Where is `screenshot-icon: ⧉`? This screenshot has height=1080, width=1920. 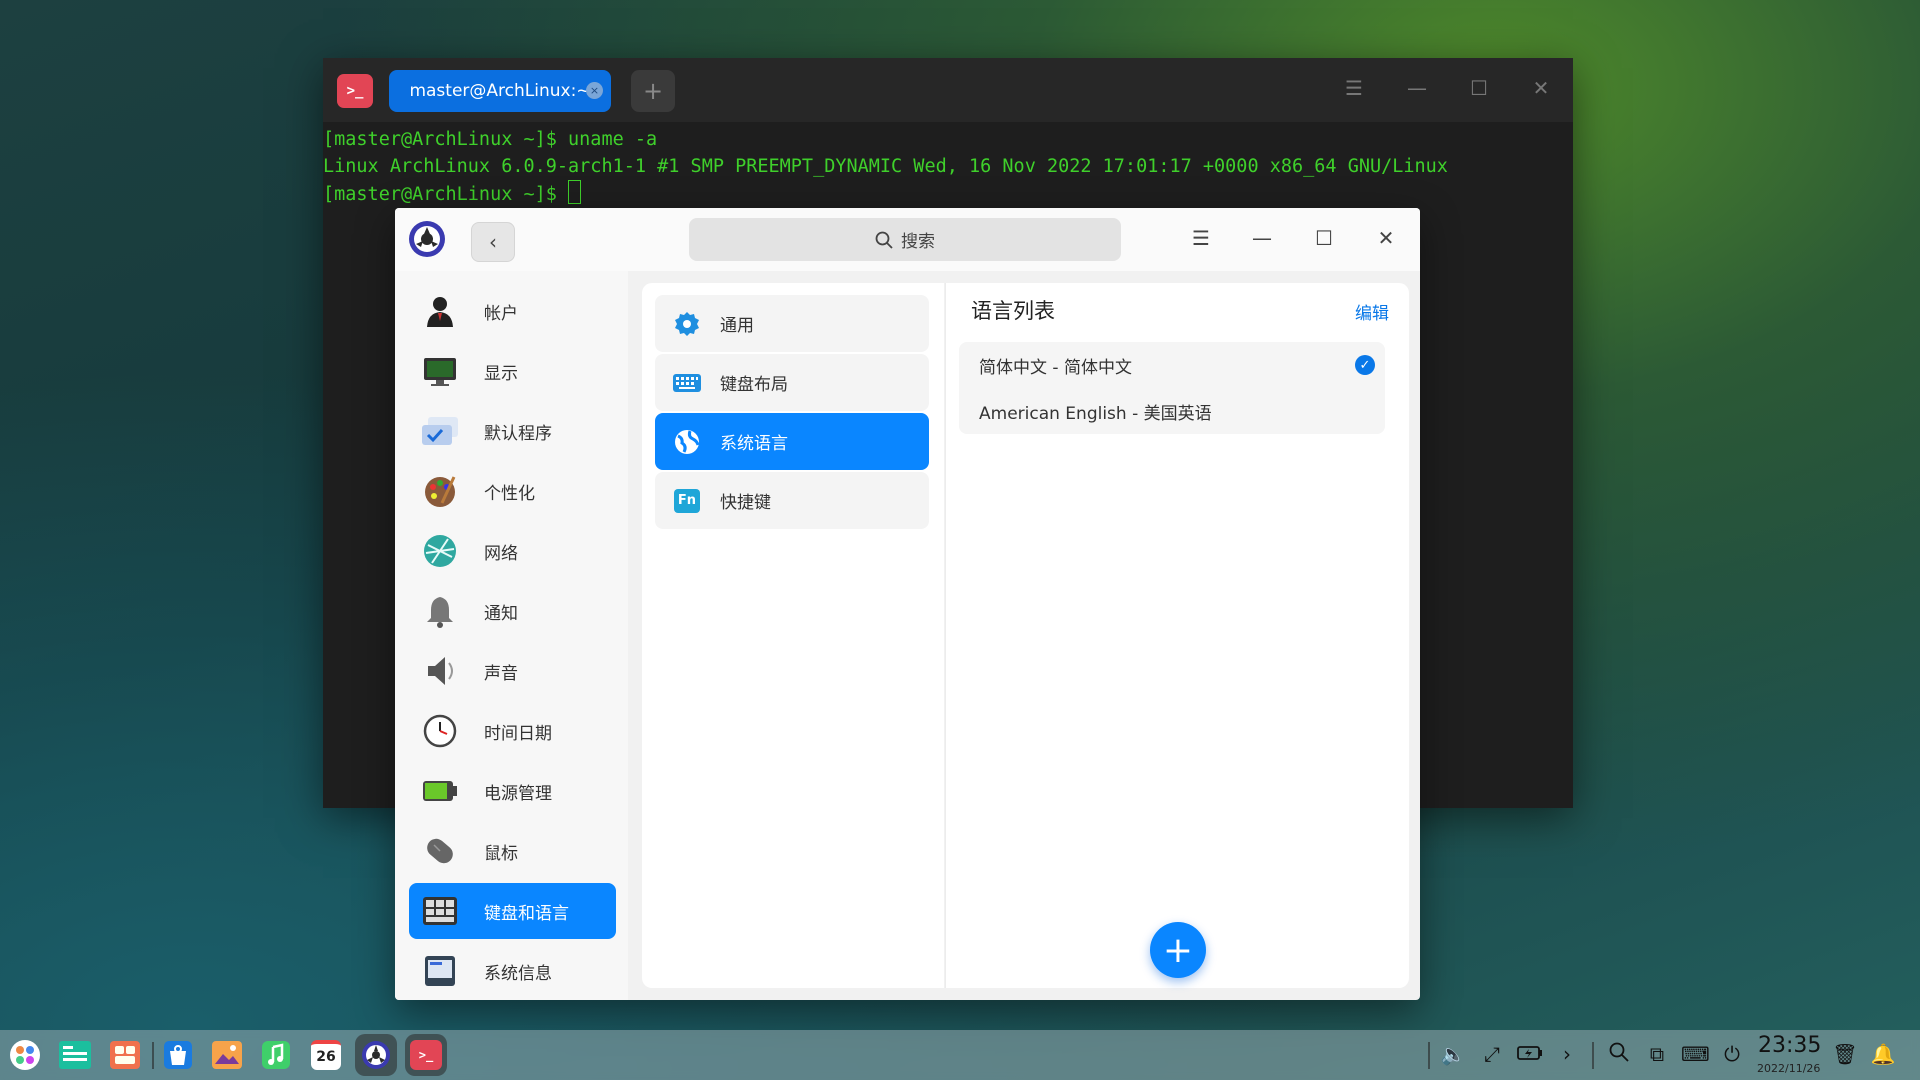 screenshot-icon: ⧉ is located at coordinates (1657, 1054).